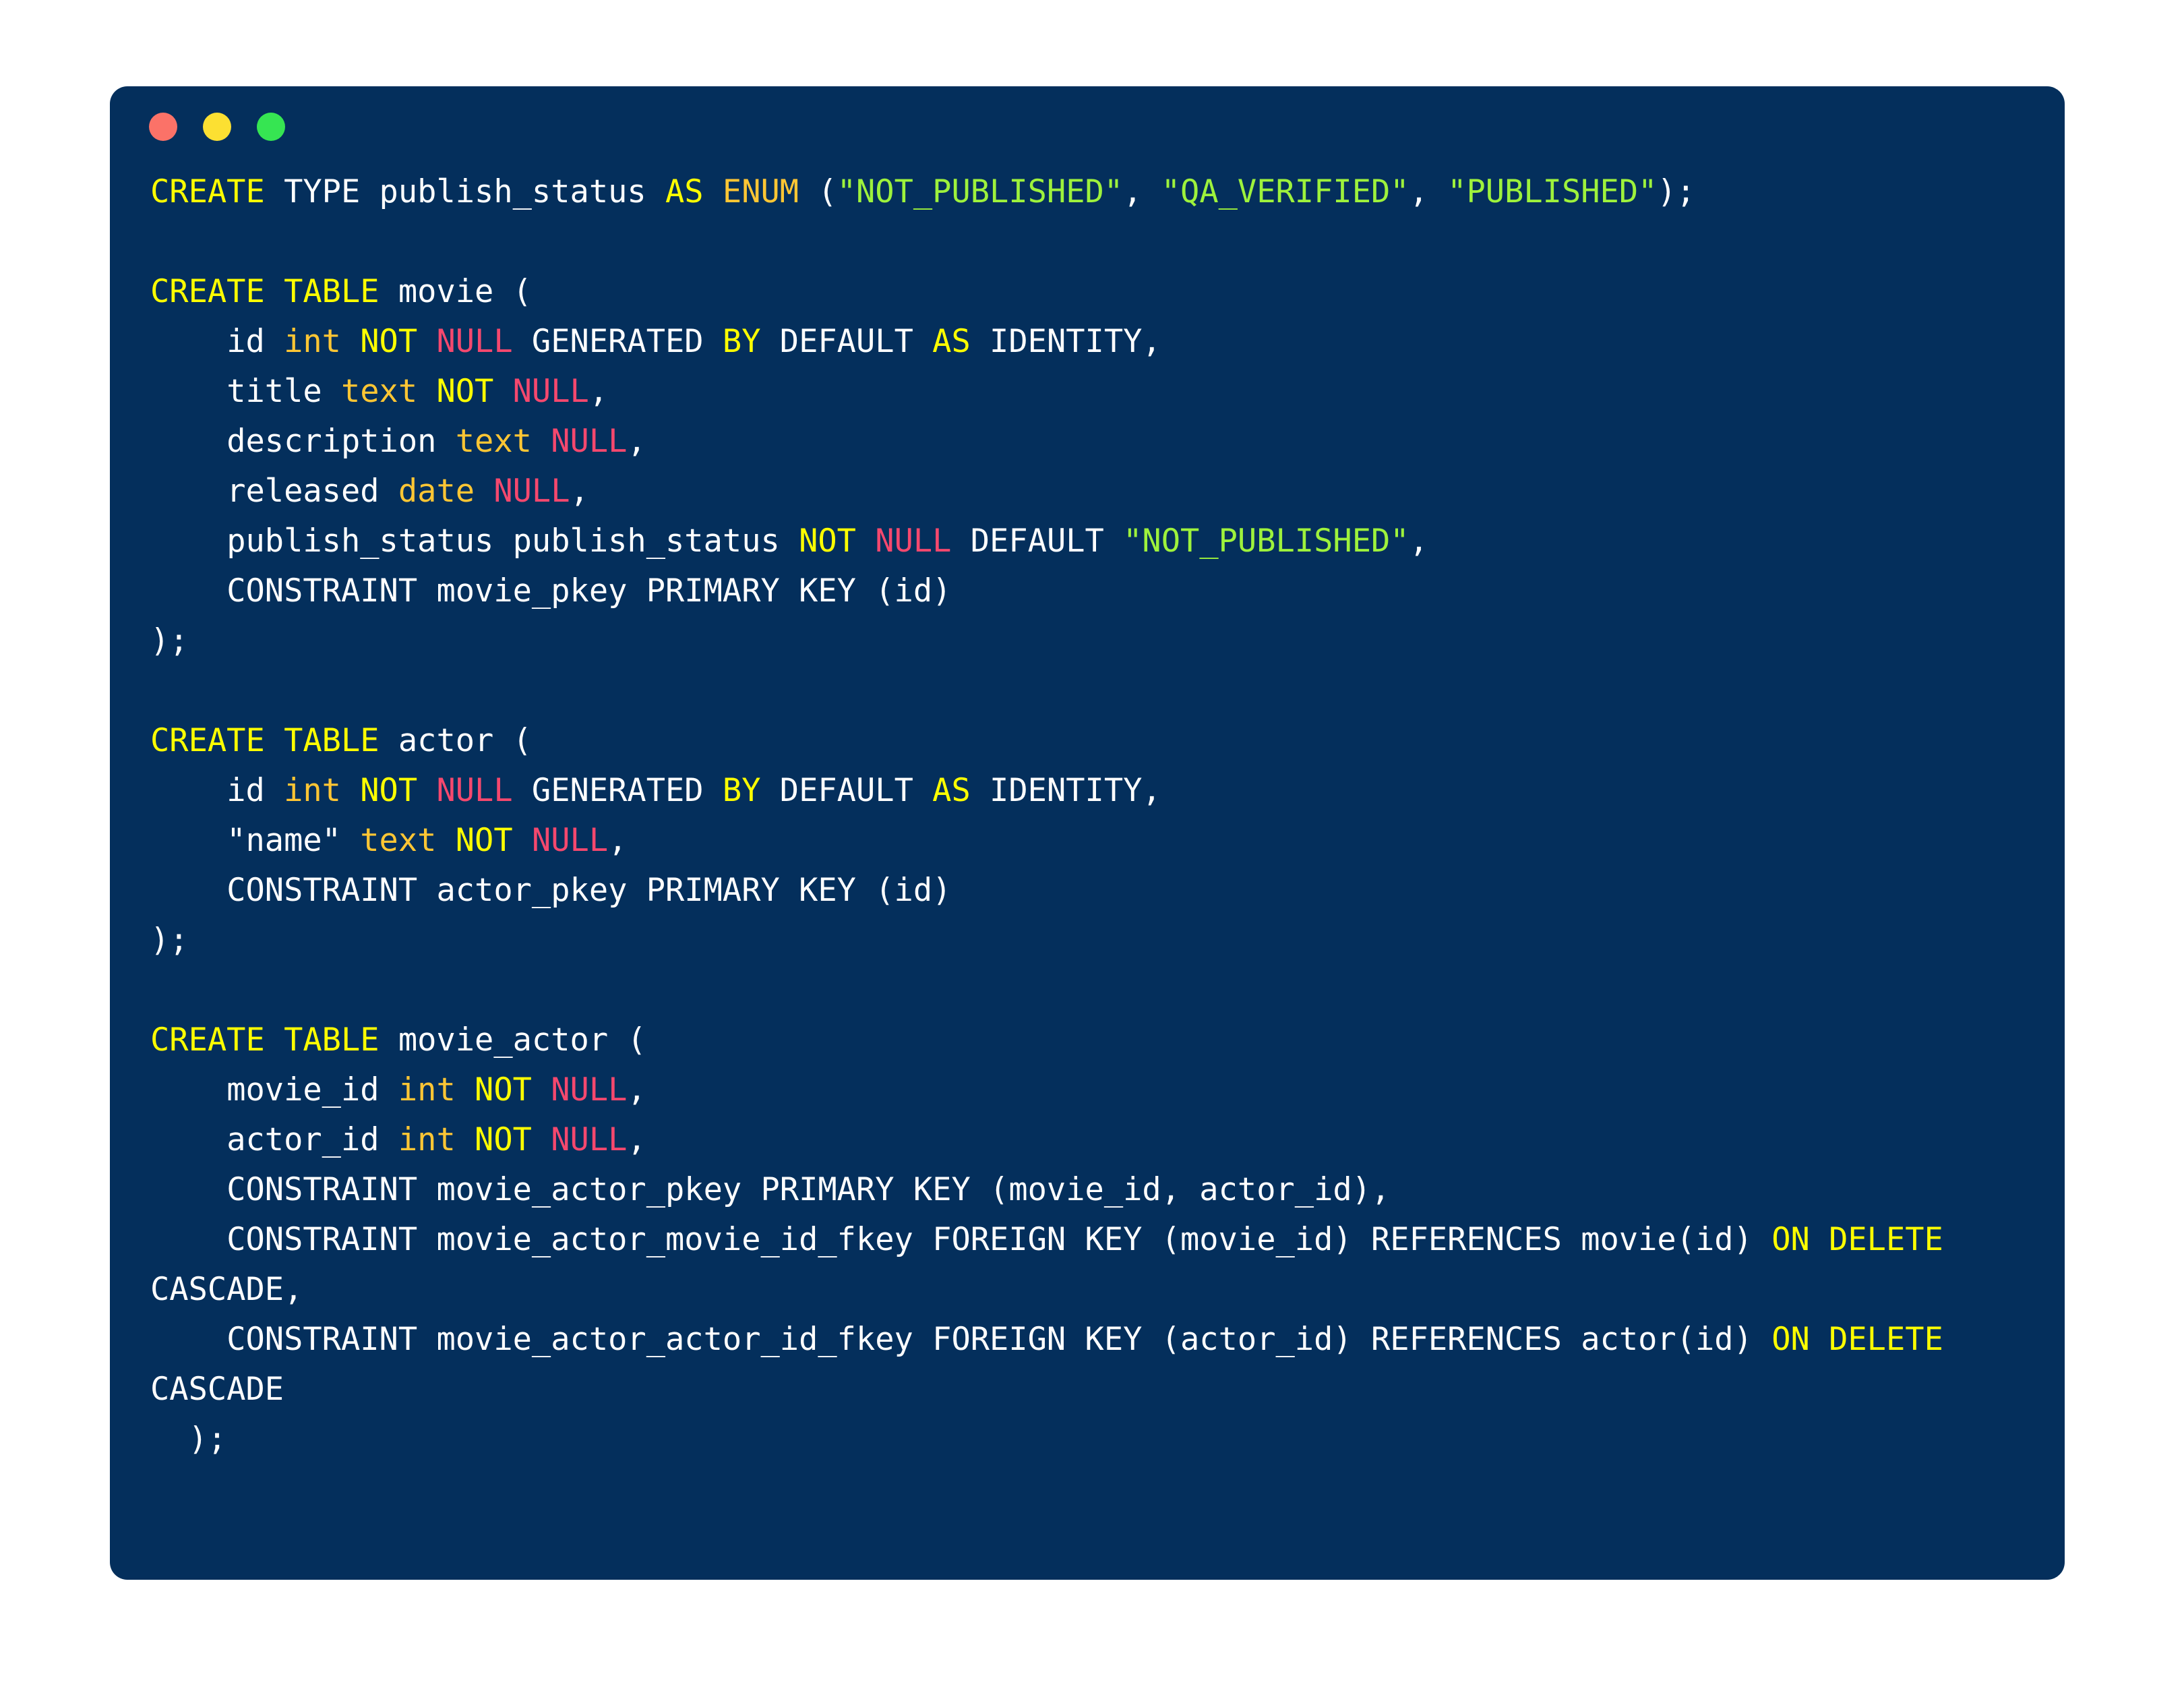 Image resolution: width=2184 pixels, height=1691 pixels. Describe the element at coordinates (436, 491) in the screenshot. I see `code-token: date` at that location.